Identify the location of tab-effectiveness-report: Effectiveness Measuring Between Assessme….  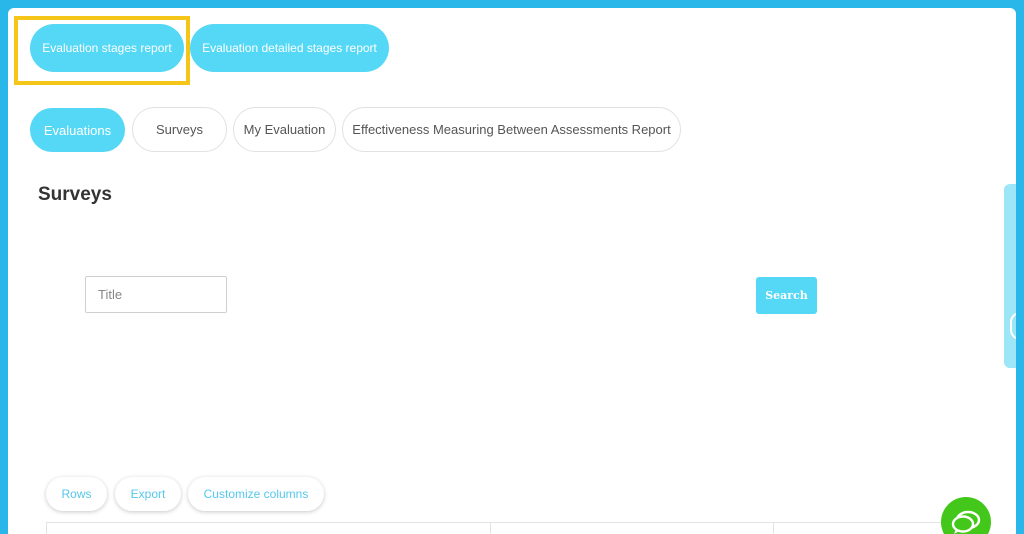
(511, 129).